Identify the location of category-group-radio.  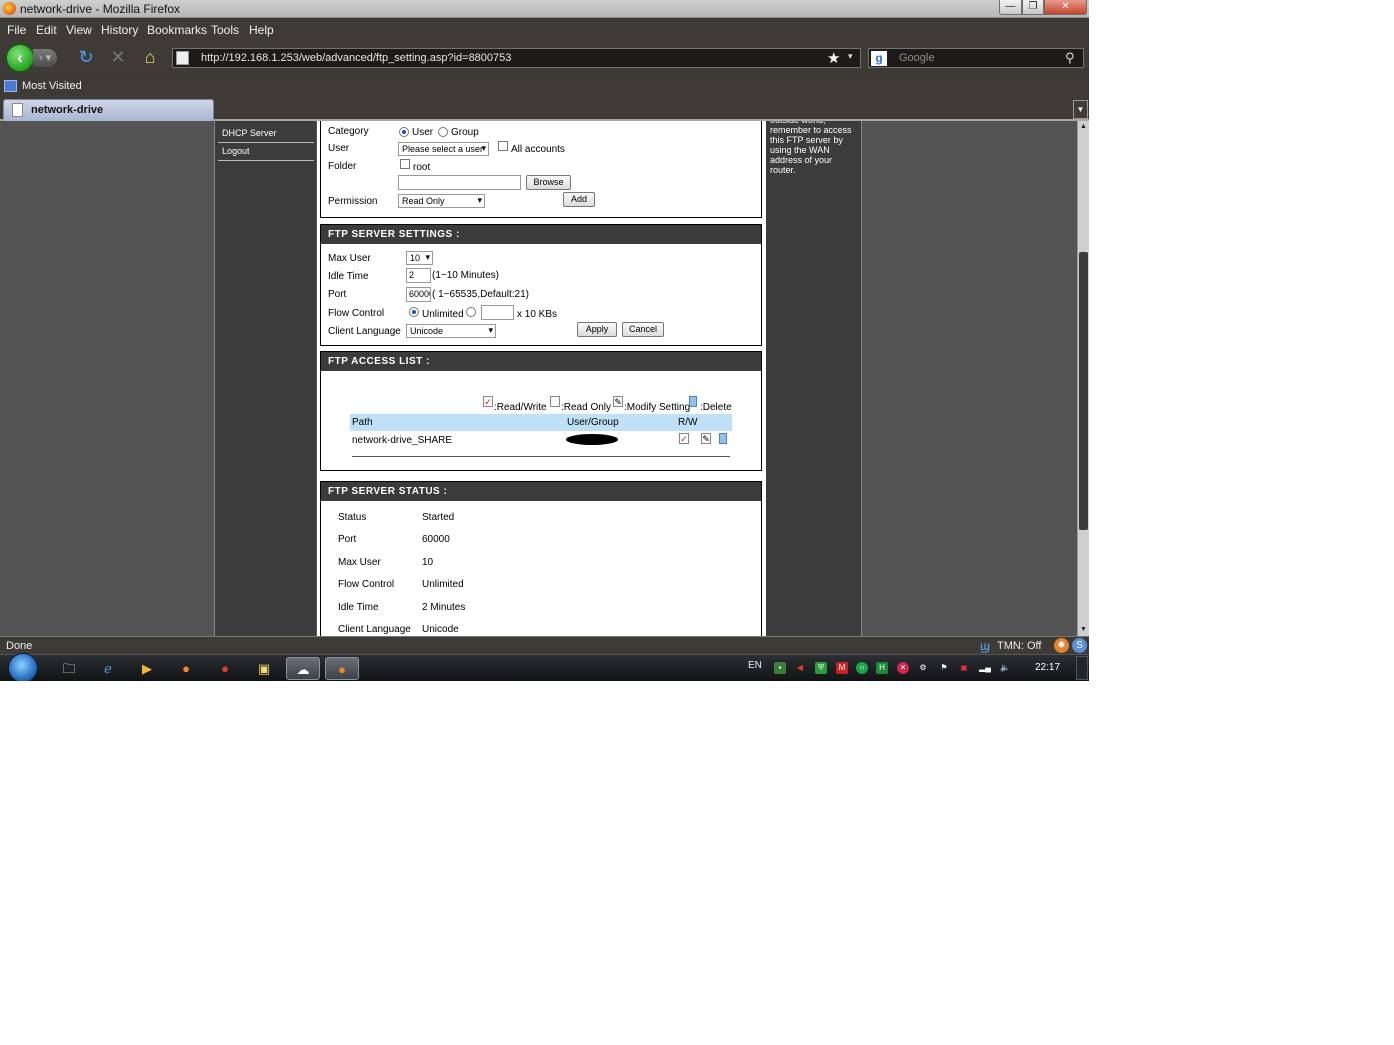
(443, 132).